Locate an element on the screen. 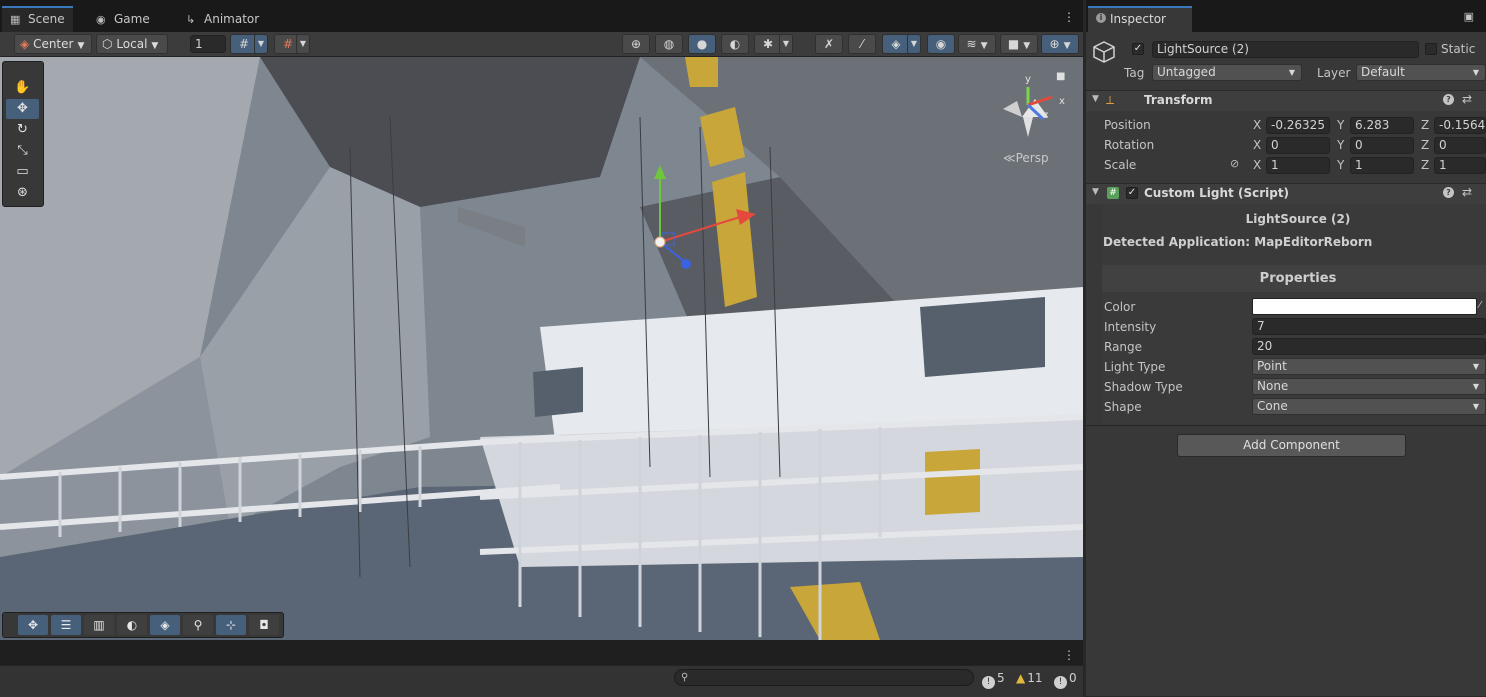 This screenshot has height=697, width=1486. transform-icon: ⟂ is located at coordinates (1110, 100).